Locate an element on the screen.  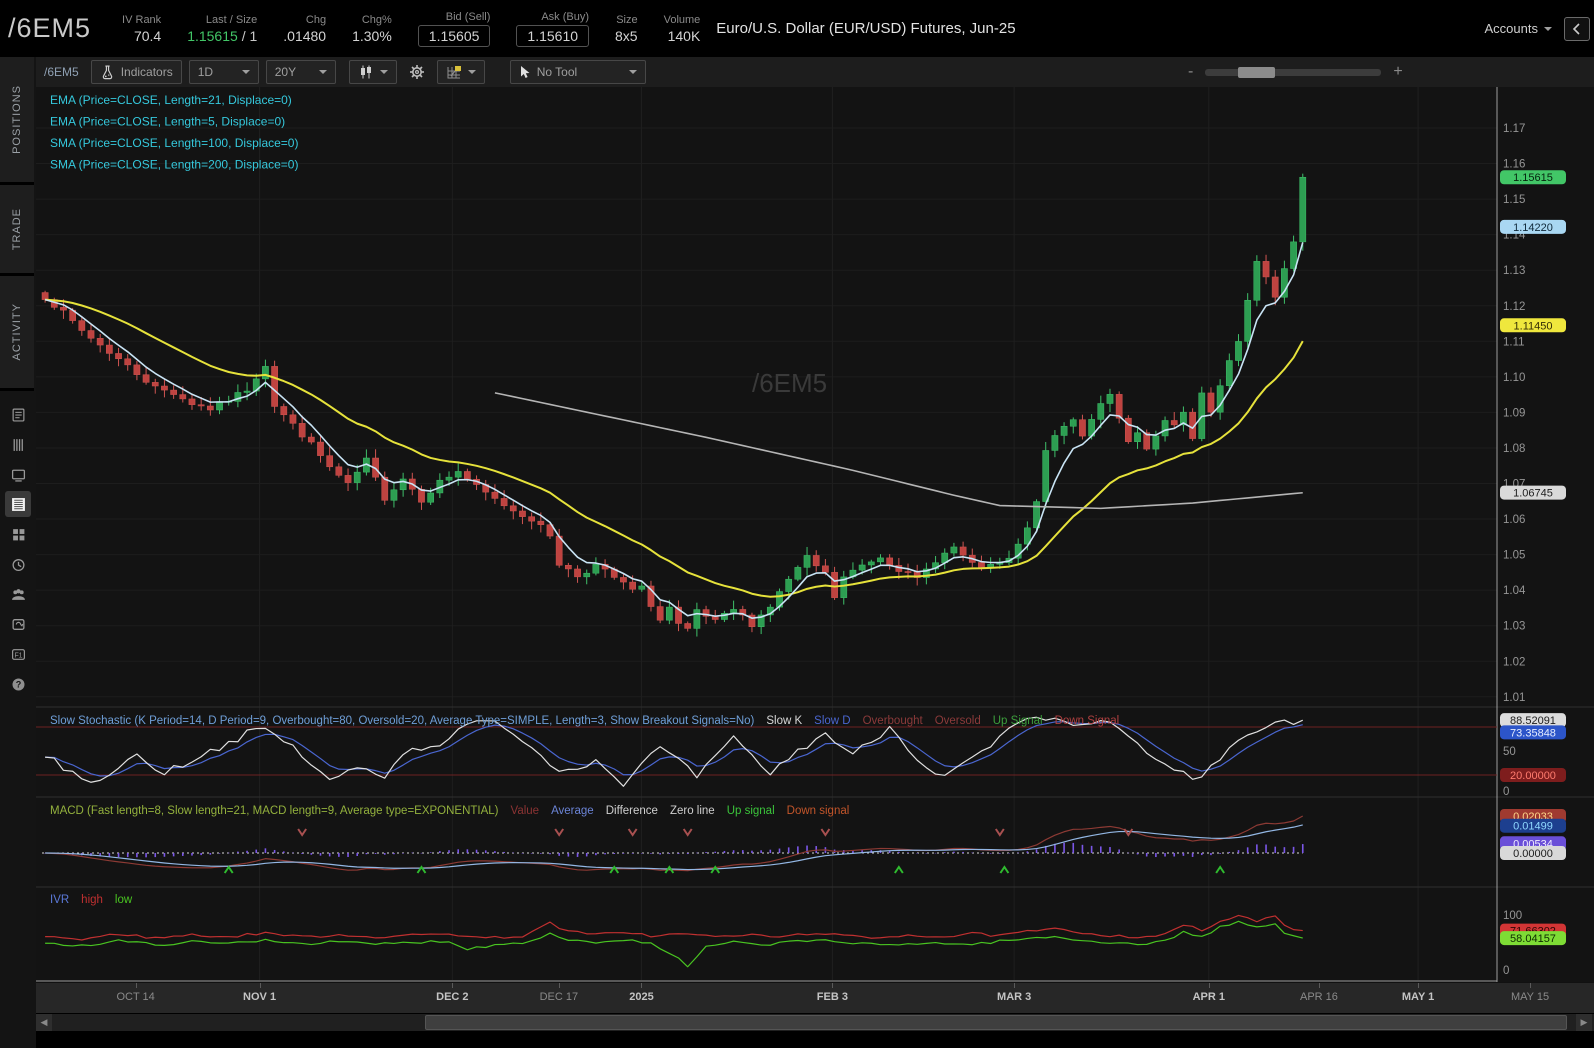
toolbar-symbol: /6EM5 is located at coordinates (61, 72).